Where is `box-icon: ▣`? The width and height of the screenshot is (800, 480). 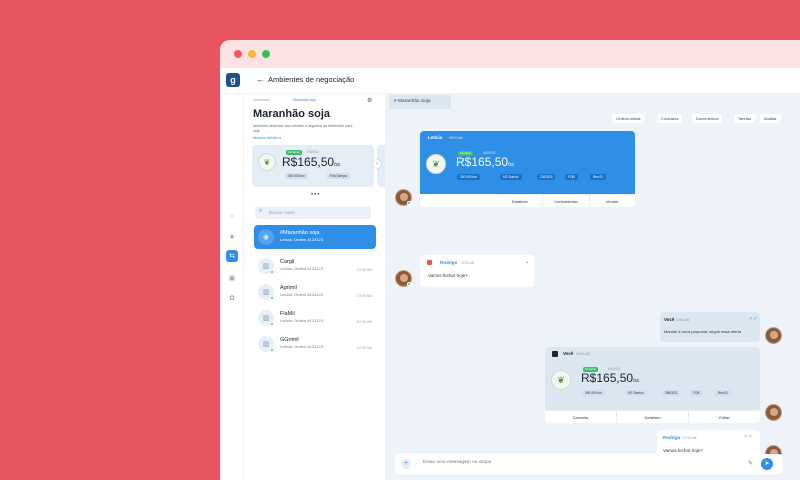 box-icon: ▣ is located at coordinates (232, 278).